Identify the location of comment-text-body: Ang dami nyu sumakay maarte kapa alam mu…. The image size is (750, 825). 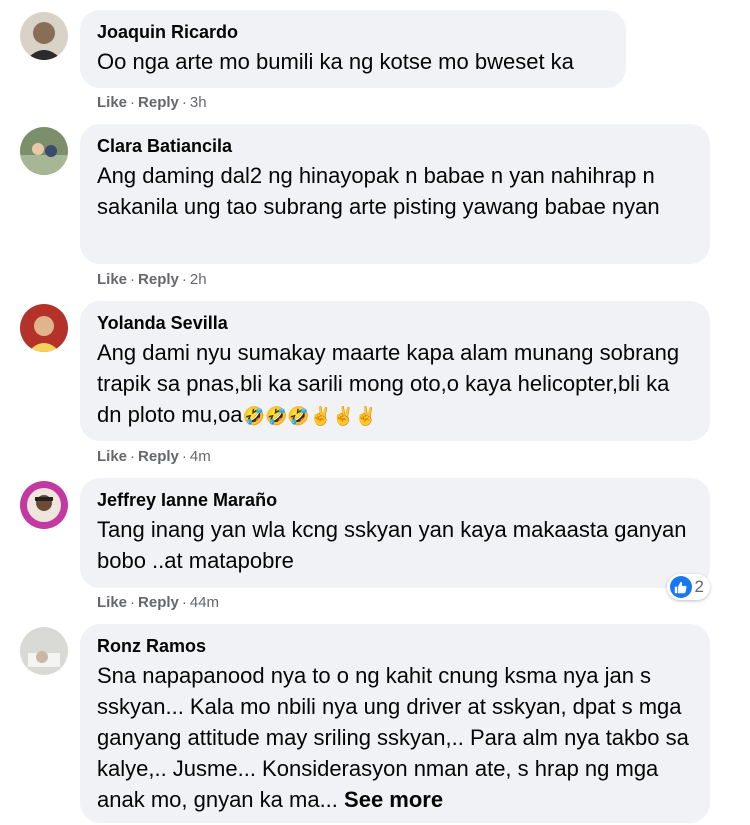
(388, 383).